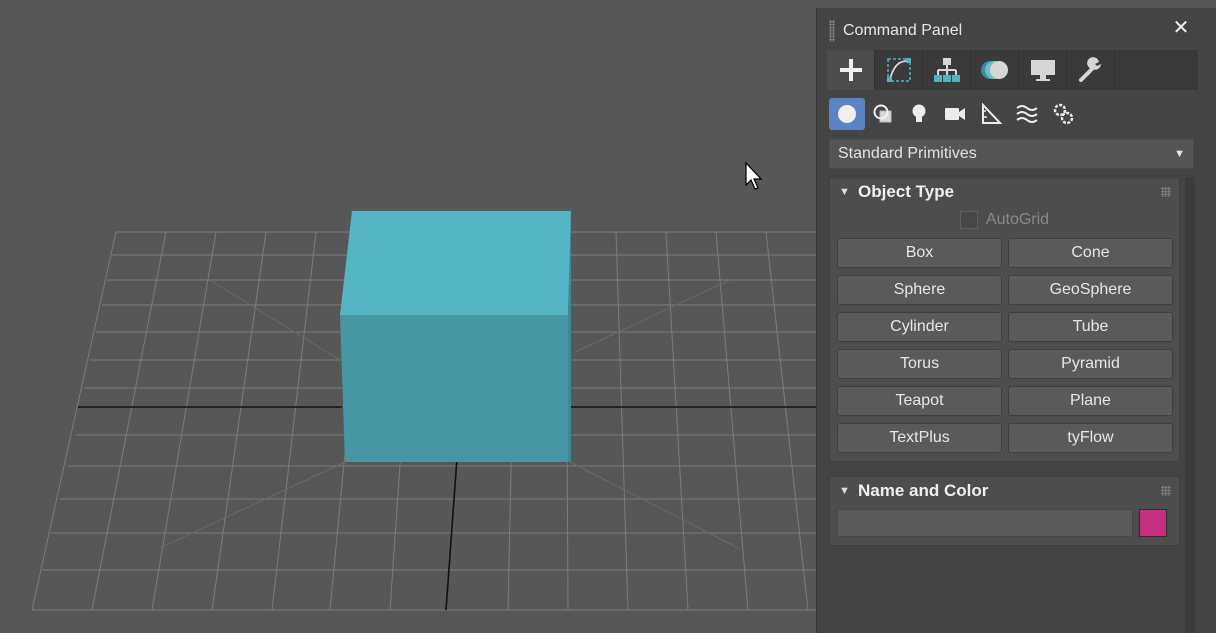 Image resolution: width=1216 pixels, height=633 pixels. What do you see at coordinates (1090, 253) in the screenshot?
I see `cone-button: Cone` at bounding box center [1090, 253].